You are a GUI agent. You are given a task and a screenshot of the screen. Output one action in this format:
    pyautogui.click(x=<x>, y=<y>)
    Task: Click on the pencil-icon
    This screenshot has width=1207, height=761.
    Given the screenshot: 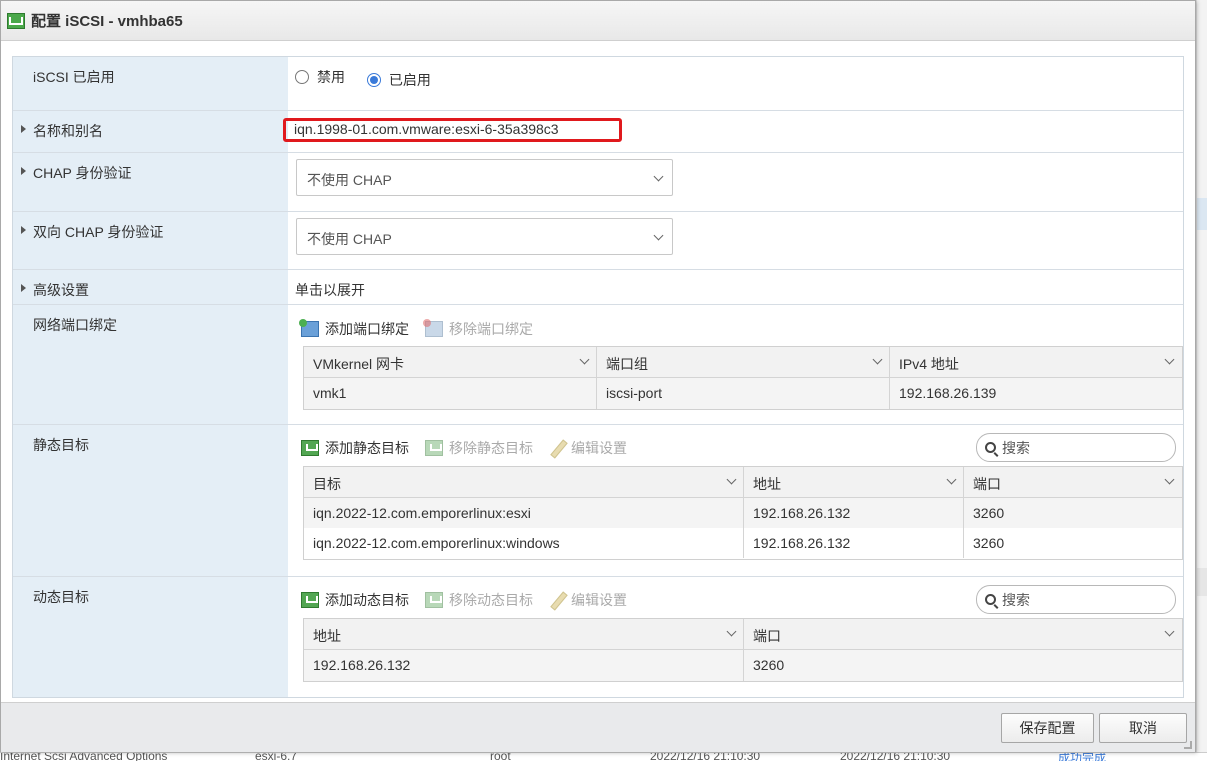 What is the action you would take?
    pyautogui.click(x=557, y=600)
    